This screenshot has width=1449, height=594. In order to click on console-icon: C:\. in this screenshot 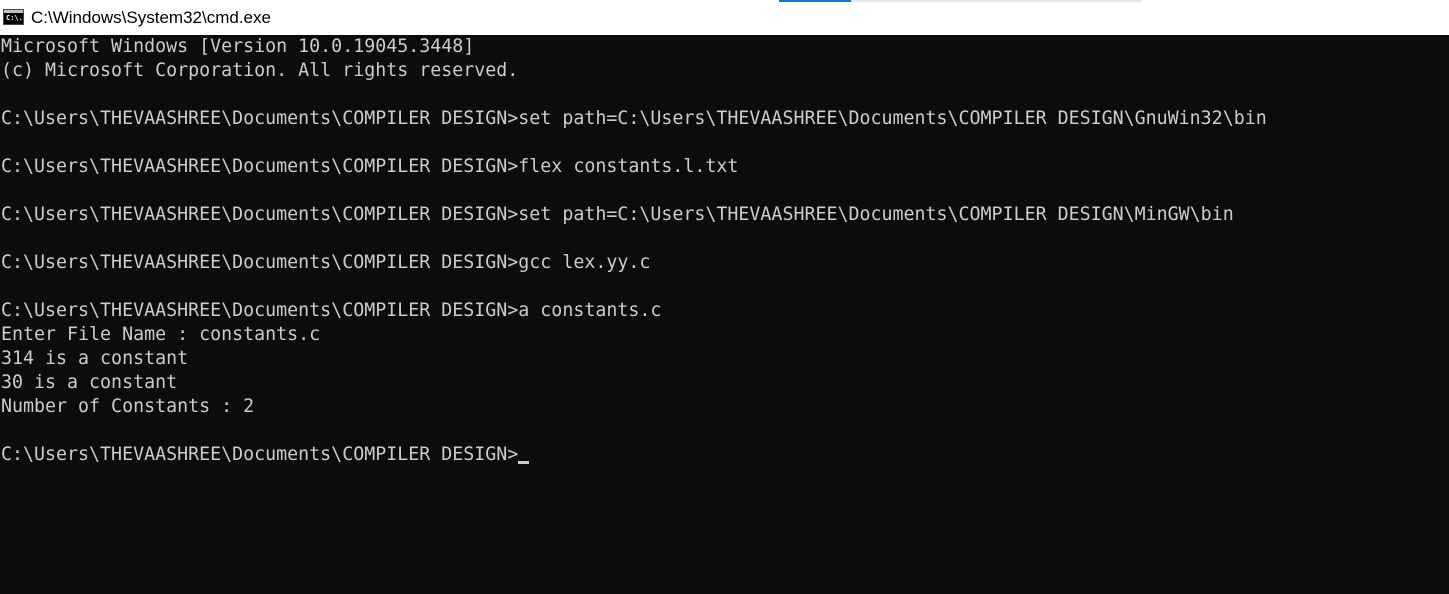, I will do `click(13, 17)`.